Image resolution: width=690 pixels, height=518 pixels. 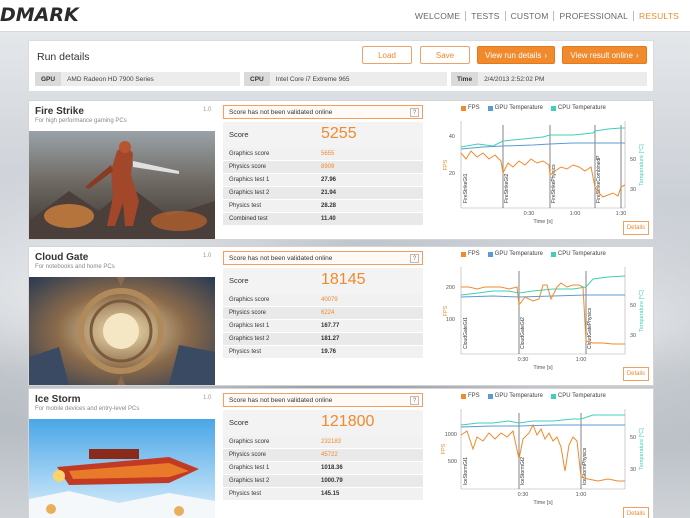 What do you see at coordinates (207, 110) in the screenshot?
I see `benchmark-version: 1.0` at bounding box center [207, 110].